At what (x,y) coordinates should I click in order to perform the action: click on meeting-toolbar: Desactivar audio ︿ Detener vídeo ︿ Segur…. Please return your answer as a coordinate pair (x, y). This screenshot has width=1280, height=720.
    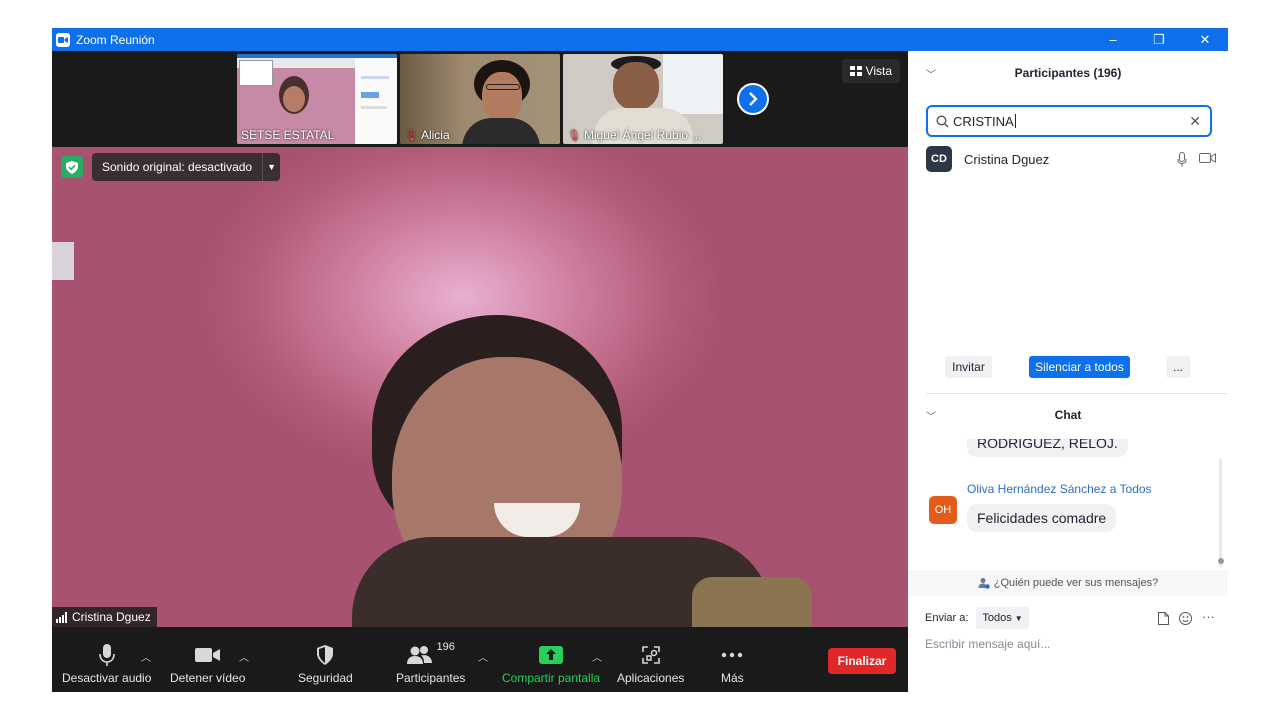
    Looking at the image, I should click on (480, 659).